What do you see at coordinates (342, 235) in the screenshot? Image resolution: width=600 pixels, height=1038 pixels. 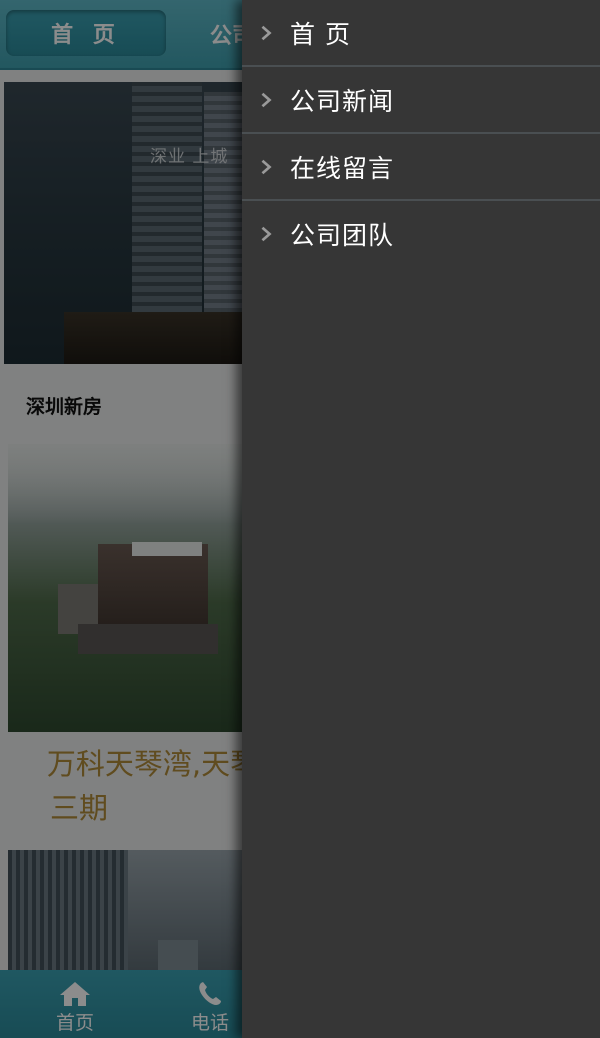 I see `drawer-item-label: 公司团队` at bounding box center [342, 235].